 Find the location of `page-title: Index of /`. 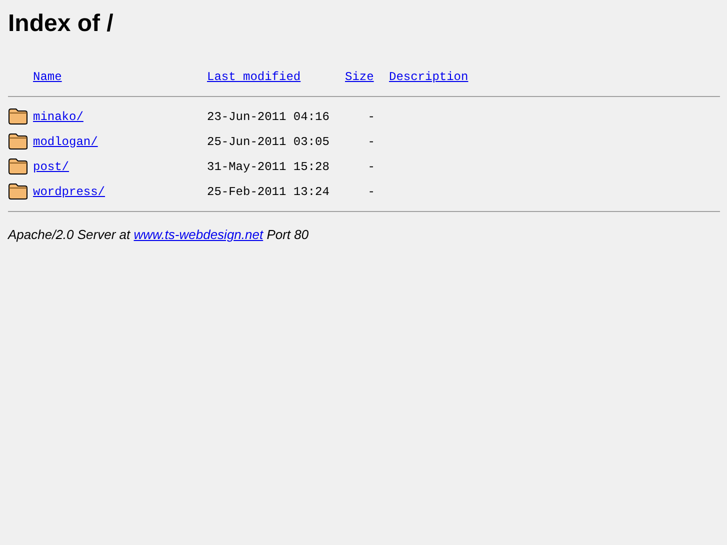

page-title: Index of / is located at coordinates (61, 24).